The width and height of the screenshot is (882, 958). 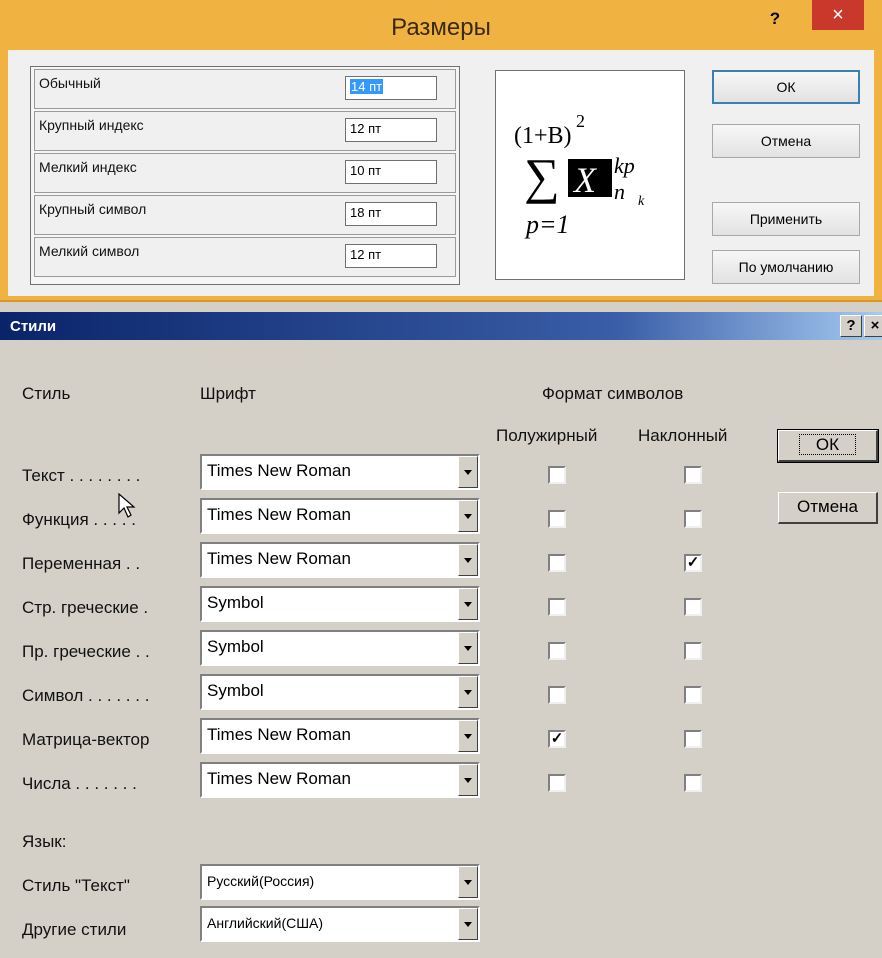 What do you see at coordinates (585, 180) in the screenshot?
I see `formula-x: X` at bounding box center [585, 180].